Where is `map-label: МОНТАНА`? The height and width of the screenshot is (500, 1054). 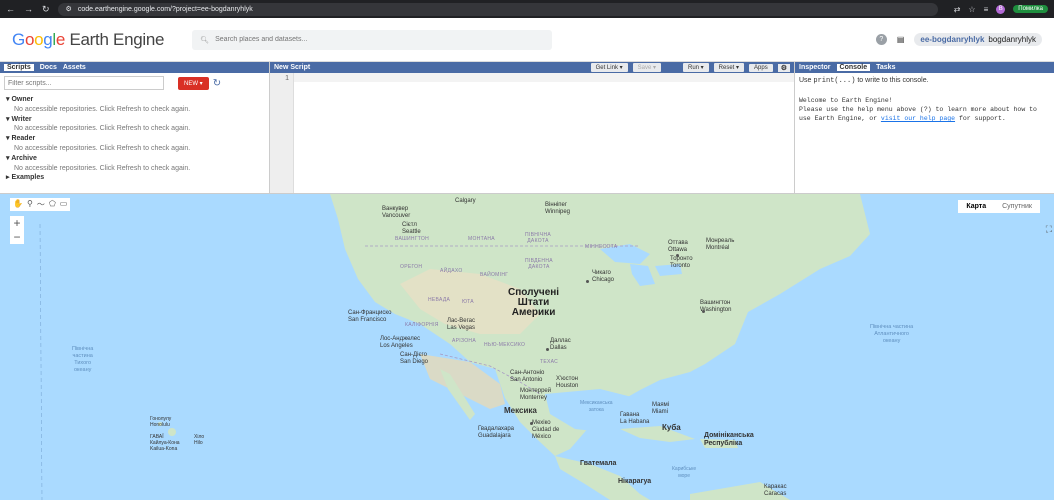
map-label: МОНТАНА is located at coordinates (481, 239).